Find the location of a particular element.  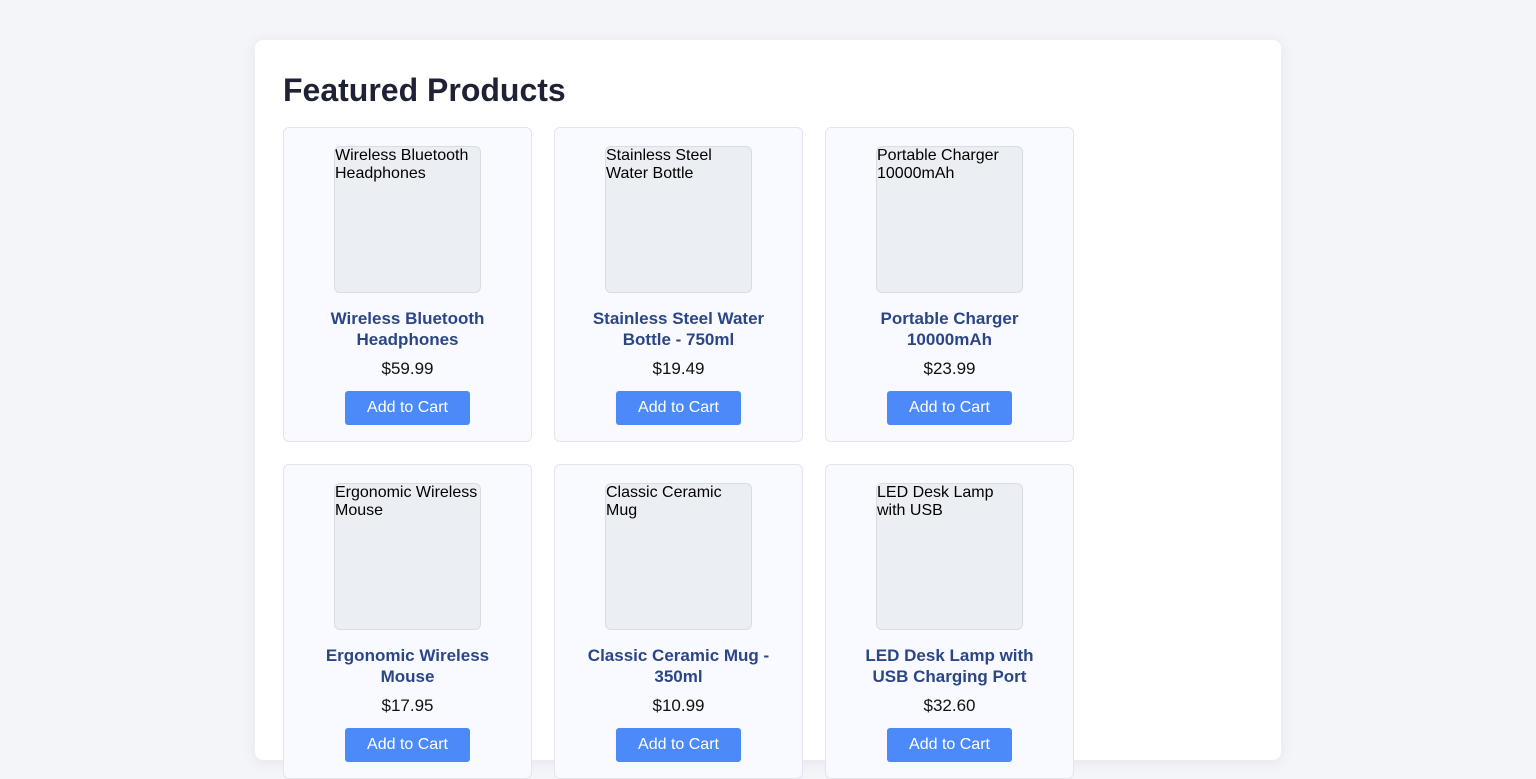

product-image: Wireless Bluetooth Headphones is located at coordinates (407, 219).